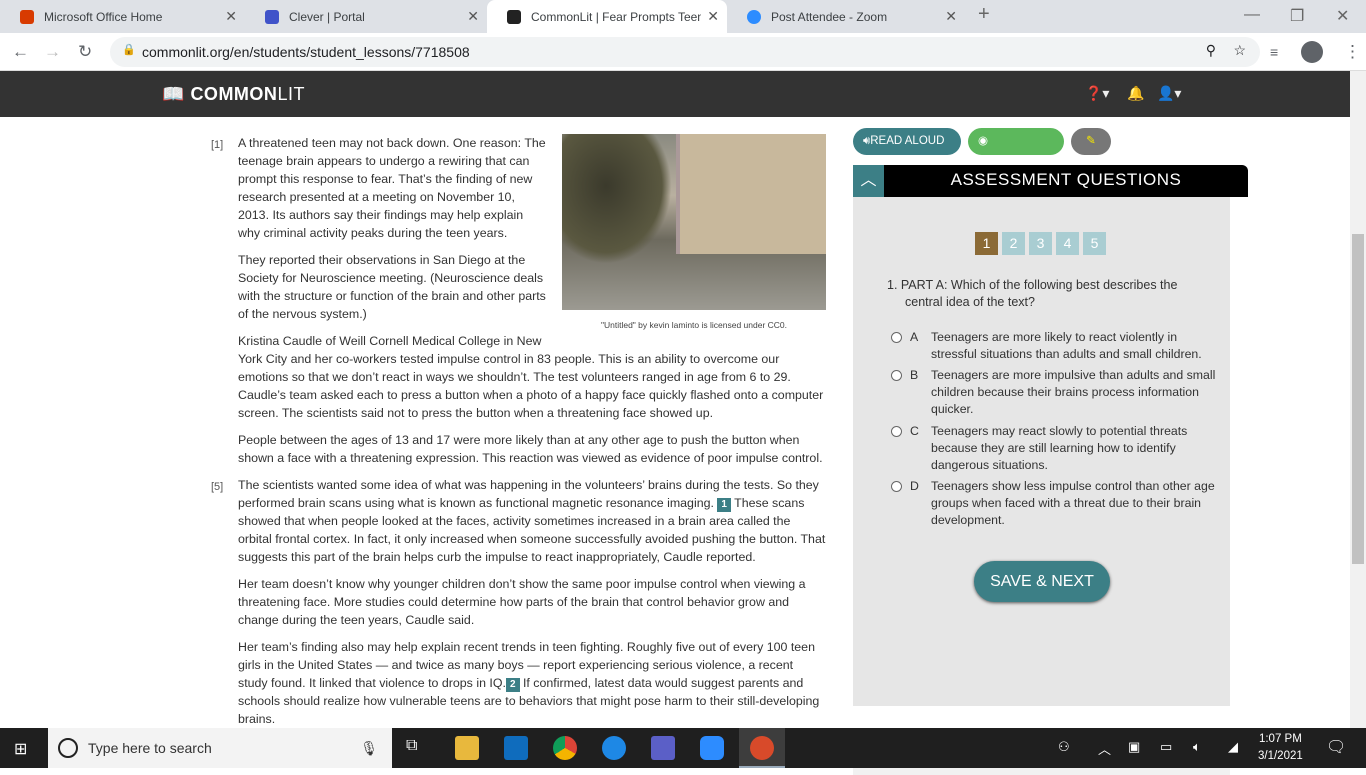 Image resolution: width=1366 pixels, height=775 pixels. Describe the element at coordinates (20, 52) in the screenshot. I see `back-icon: ←` at that location.